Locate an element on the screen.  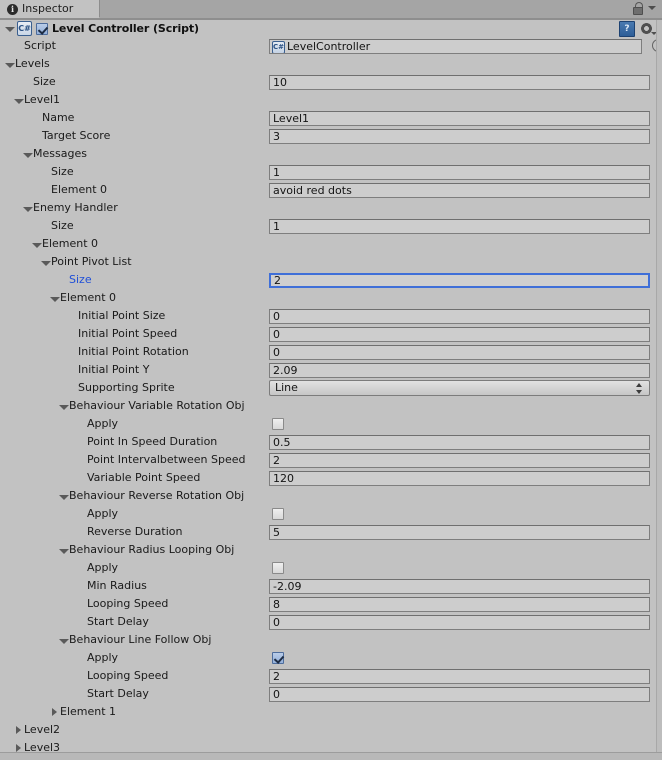
input-target-score: 3 is located at coordinates (459, 136).